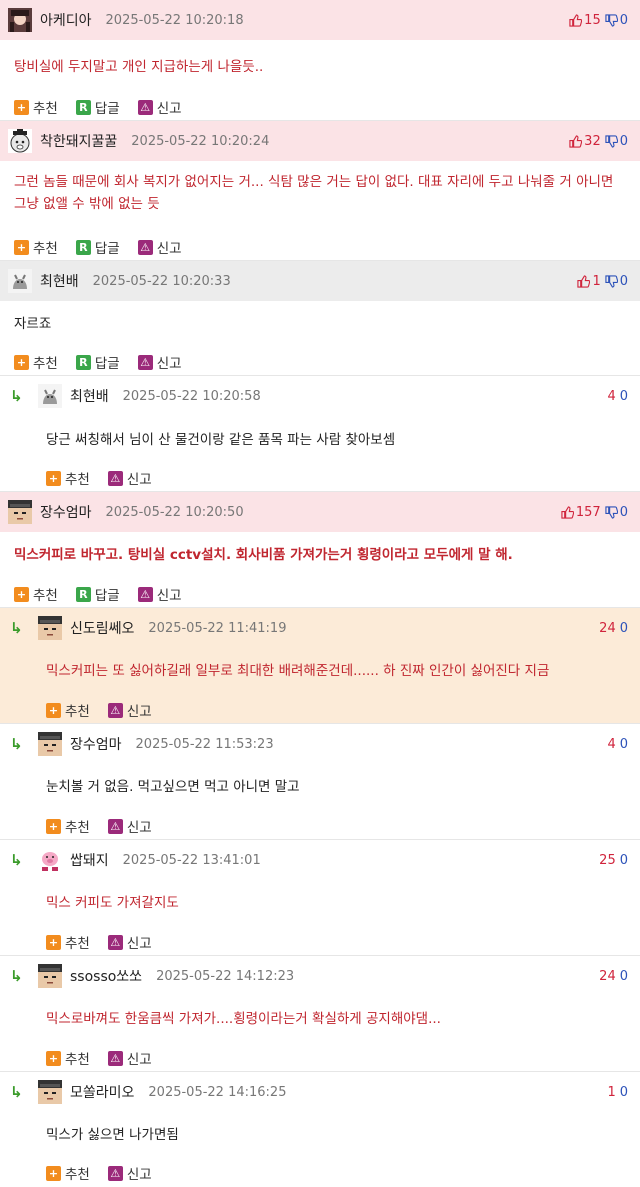 This screenshot has width=640, height=1187. I want to click on comment-author: 아케디아, so click(66, 20).